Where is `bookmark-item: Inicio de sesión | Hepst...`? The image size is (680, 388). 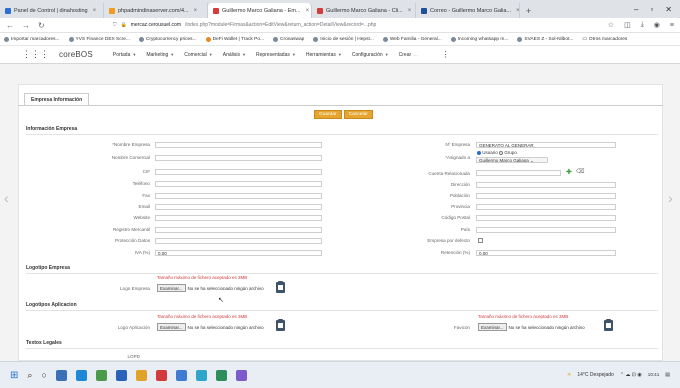 bookmark-item: Inicio de sesión | Hepst... is located at coordinates (343, 39).